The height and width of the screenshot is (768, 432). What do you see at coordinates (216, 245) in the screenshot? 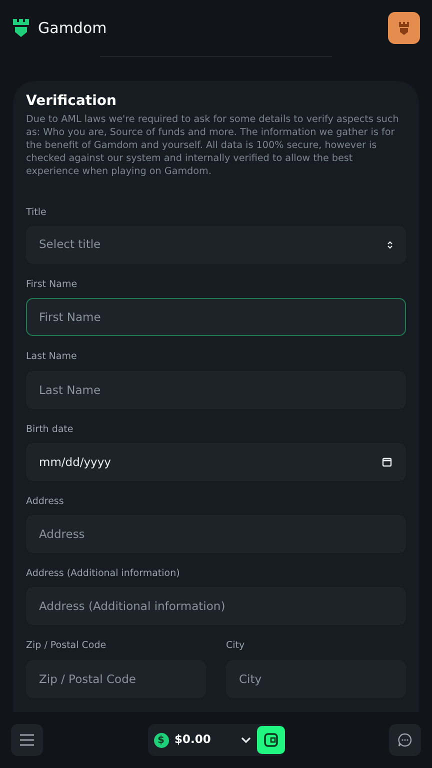
I see `select-field: Select title` at bounding box center [216, 245].